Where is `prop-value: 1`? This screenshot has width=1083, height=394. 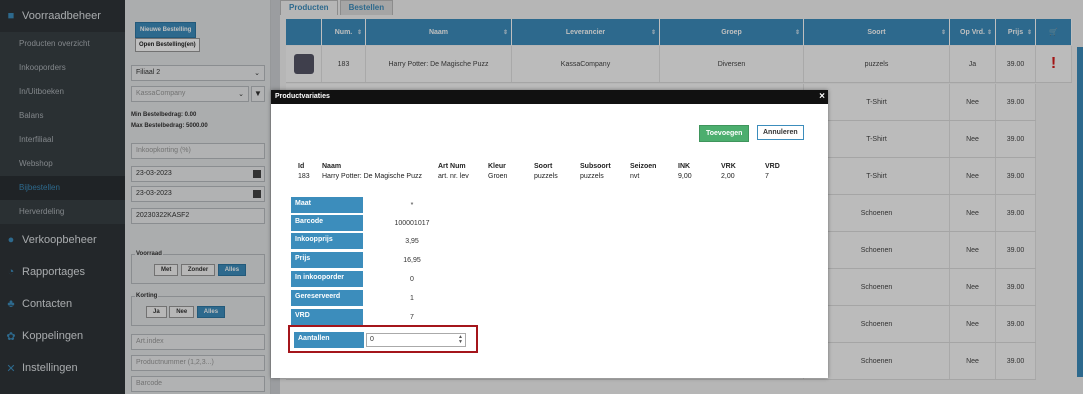
prop-value: 1 is located at coordinates (412, 298).